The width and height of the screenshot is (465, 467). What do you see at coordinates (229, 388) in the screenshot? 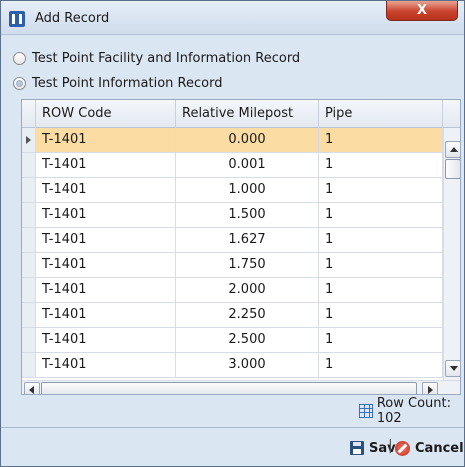
I see `horizontal-scroll-thumb` at bounding box center [229, 388].